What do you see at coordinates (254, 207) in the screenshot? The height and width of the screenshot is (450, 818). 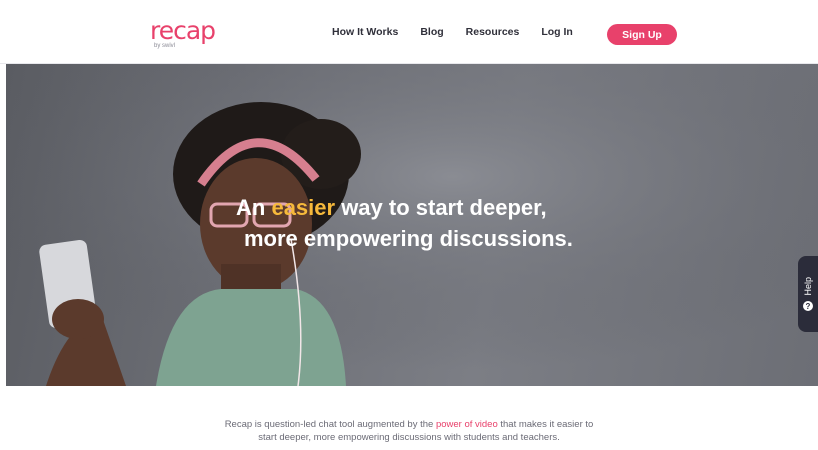 I see `headline-start: An` at bounding box center [254, 207].